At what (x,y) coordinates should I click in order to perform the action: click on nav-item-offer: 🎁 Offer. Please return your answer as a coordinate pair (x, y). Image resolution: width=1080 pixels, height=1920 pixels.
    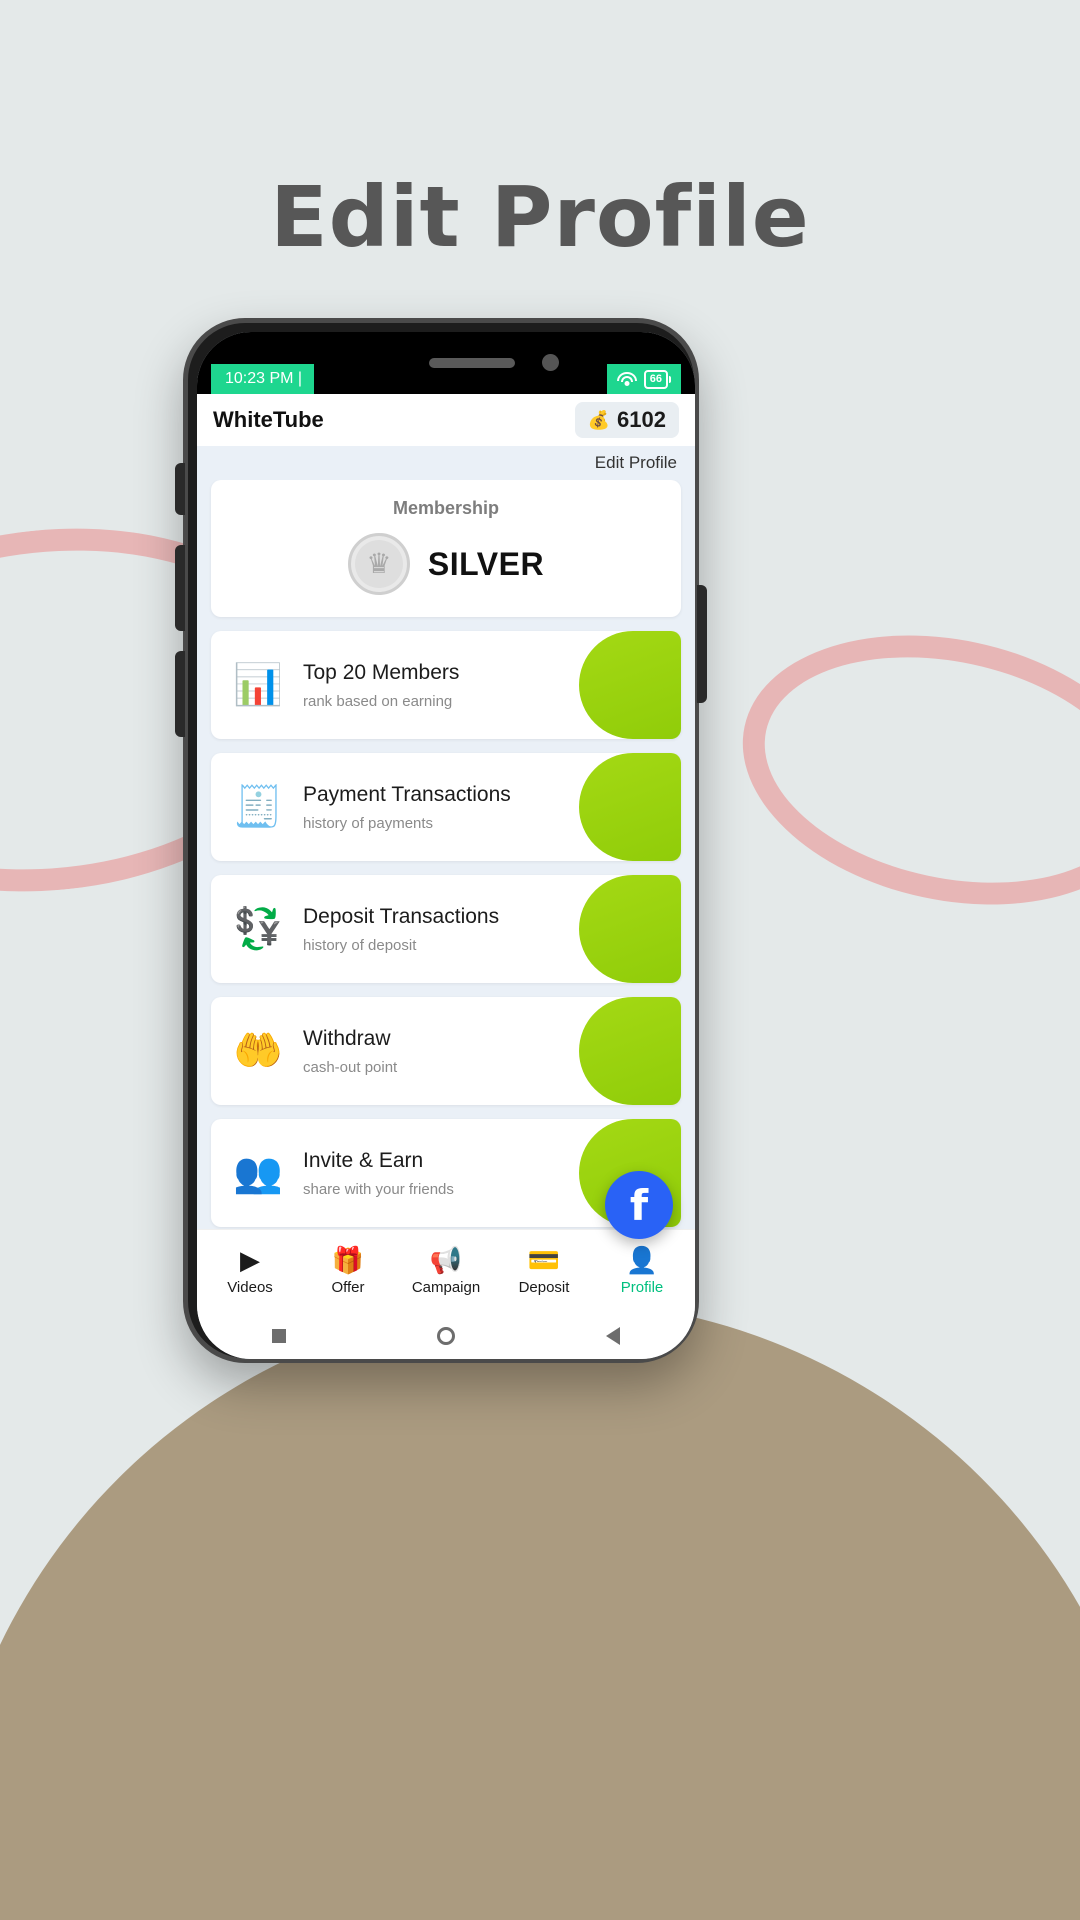
    Looking at the image, I should click on (348, 1271).